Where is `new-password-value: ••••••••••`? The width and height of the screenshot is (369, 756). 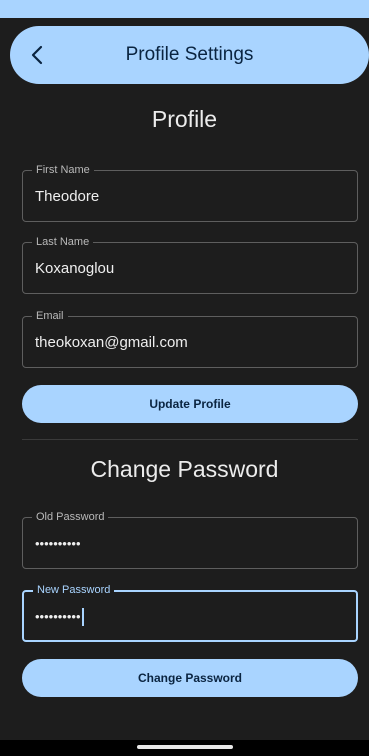
new-password-value: •••••••••• is located at coordinates (58, 616).